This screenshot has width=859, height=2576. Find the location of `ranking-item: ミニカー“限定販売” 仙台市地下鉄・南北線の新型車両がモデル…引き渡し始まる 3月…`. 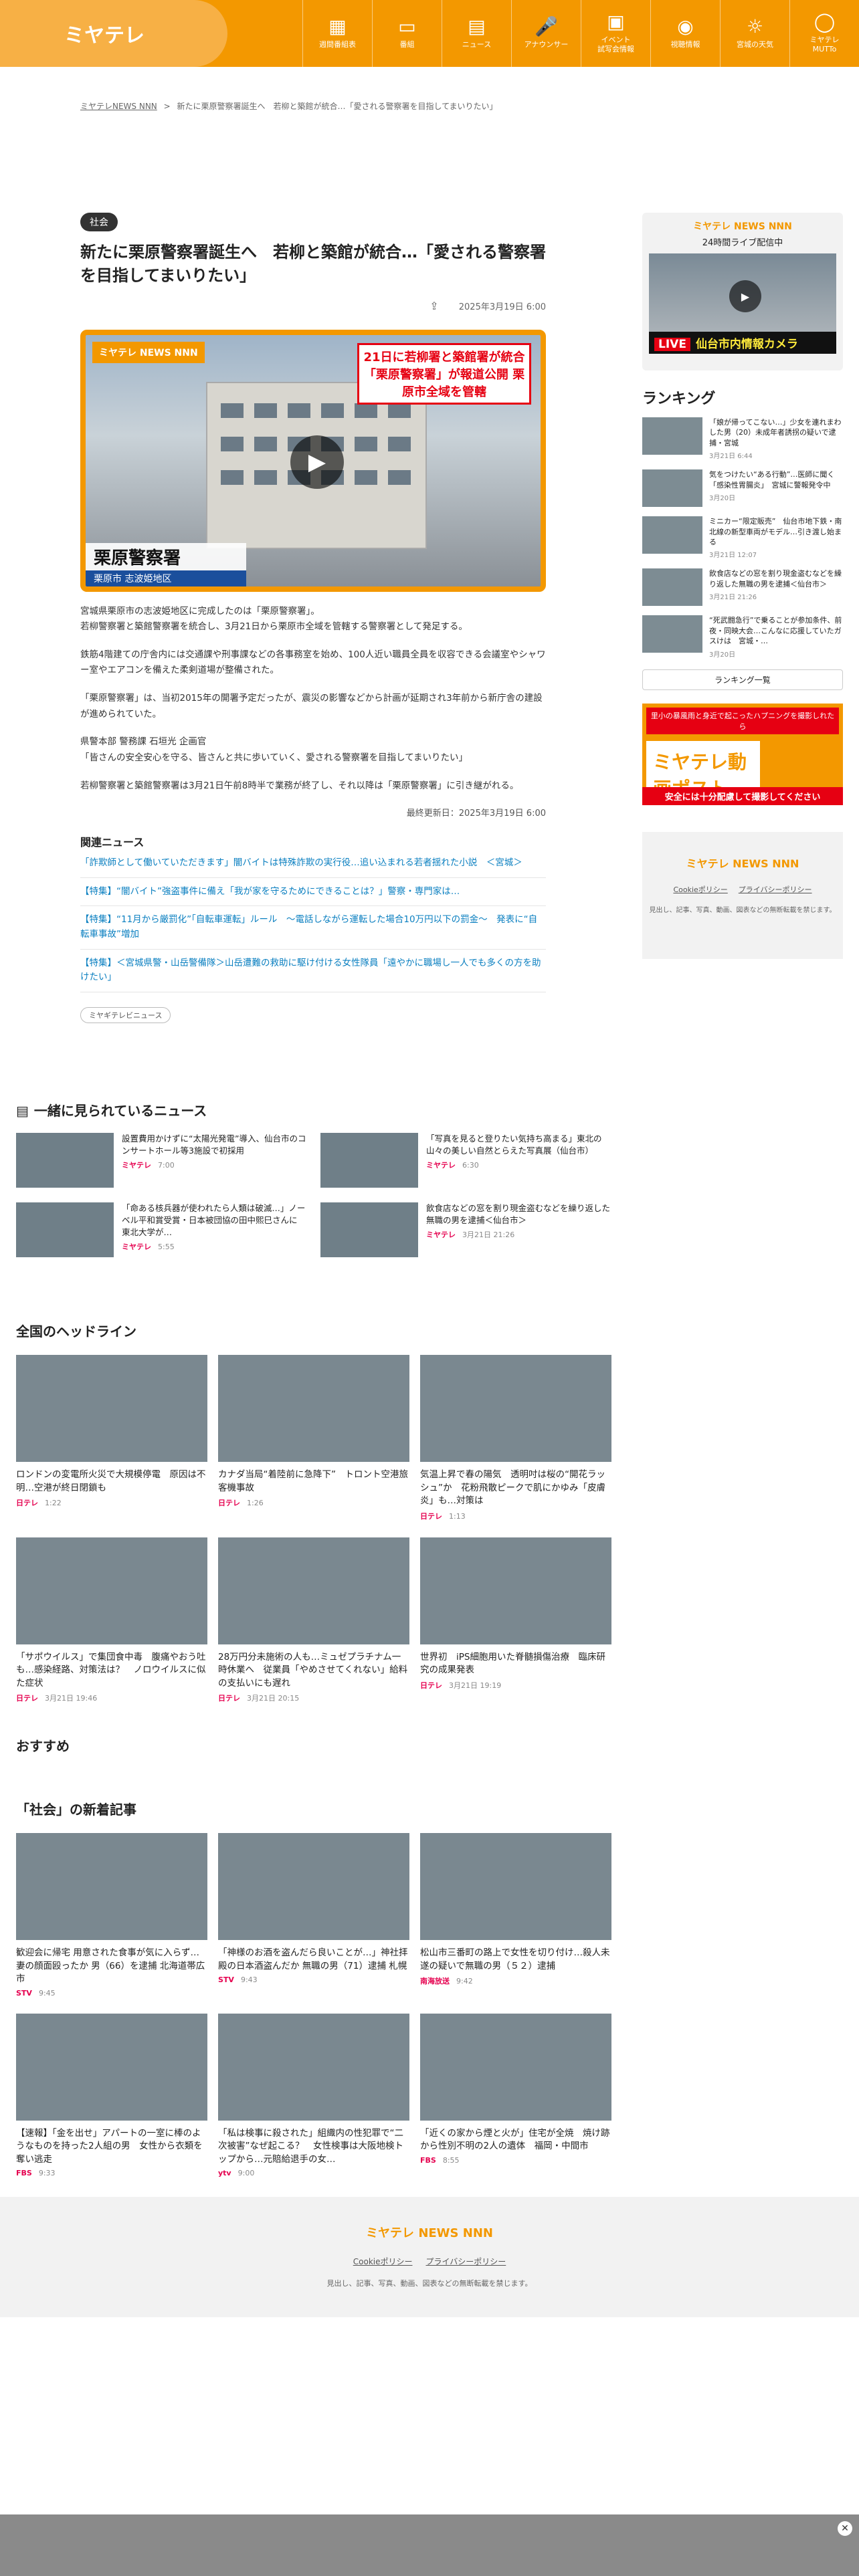

ranking-item: ミニカー“限定販売” 仙台市地下鉄・南北線の新型車両がモデル…引き渡し始まる 3月… is located at coordinates (742, 537).